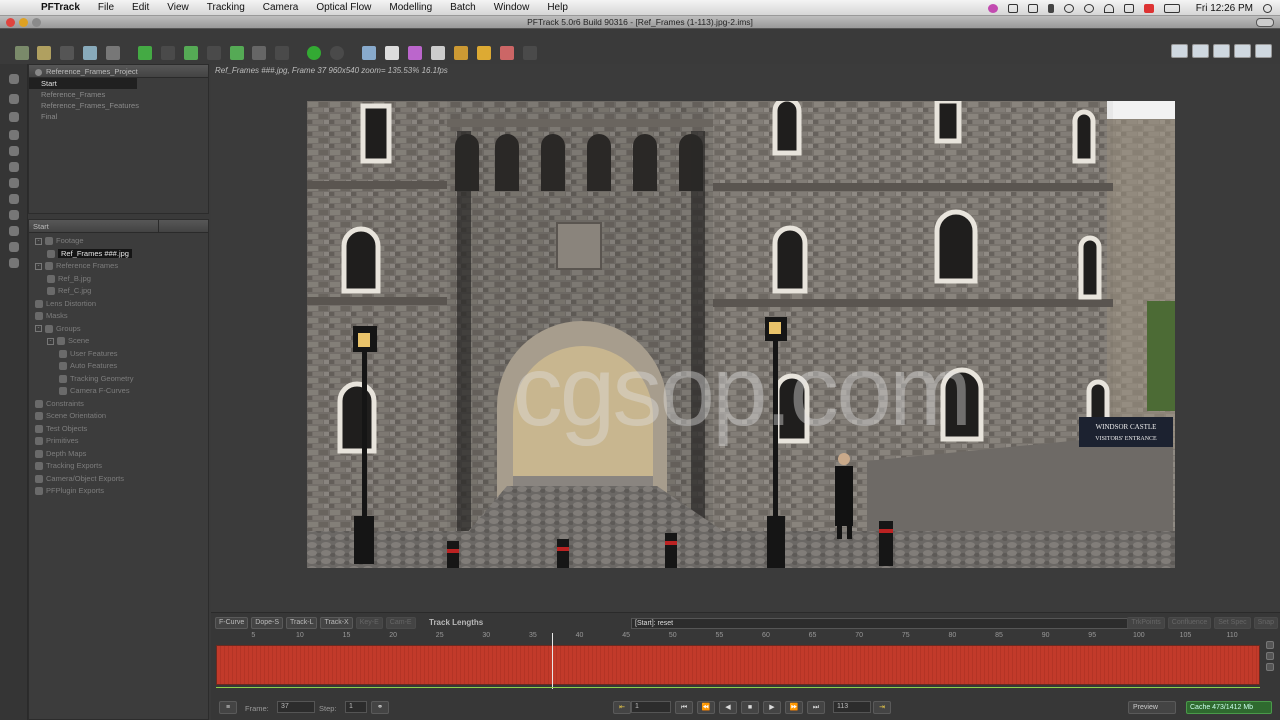 The height and width of the screenshot is (720, 1280). Describe the element at coordinates (507, 53) in the screenshot. I see `figure-icon` at that location.